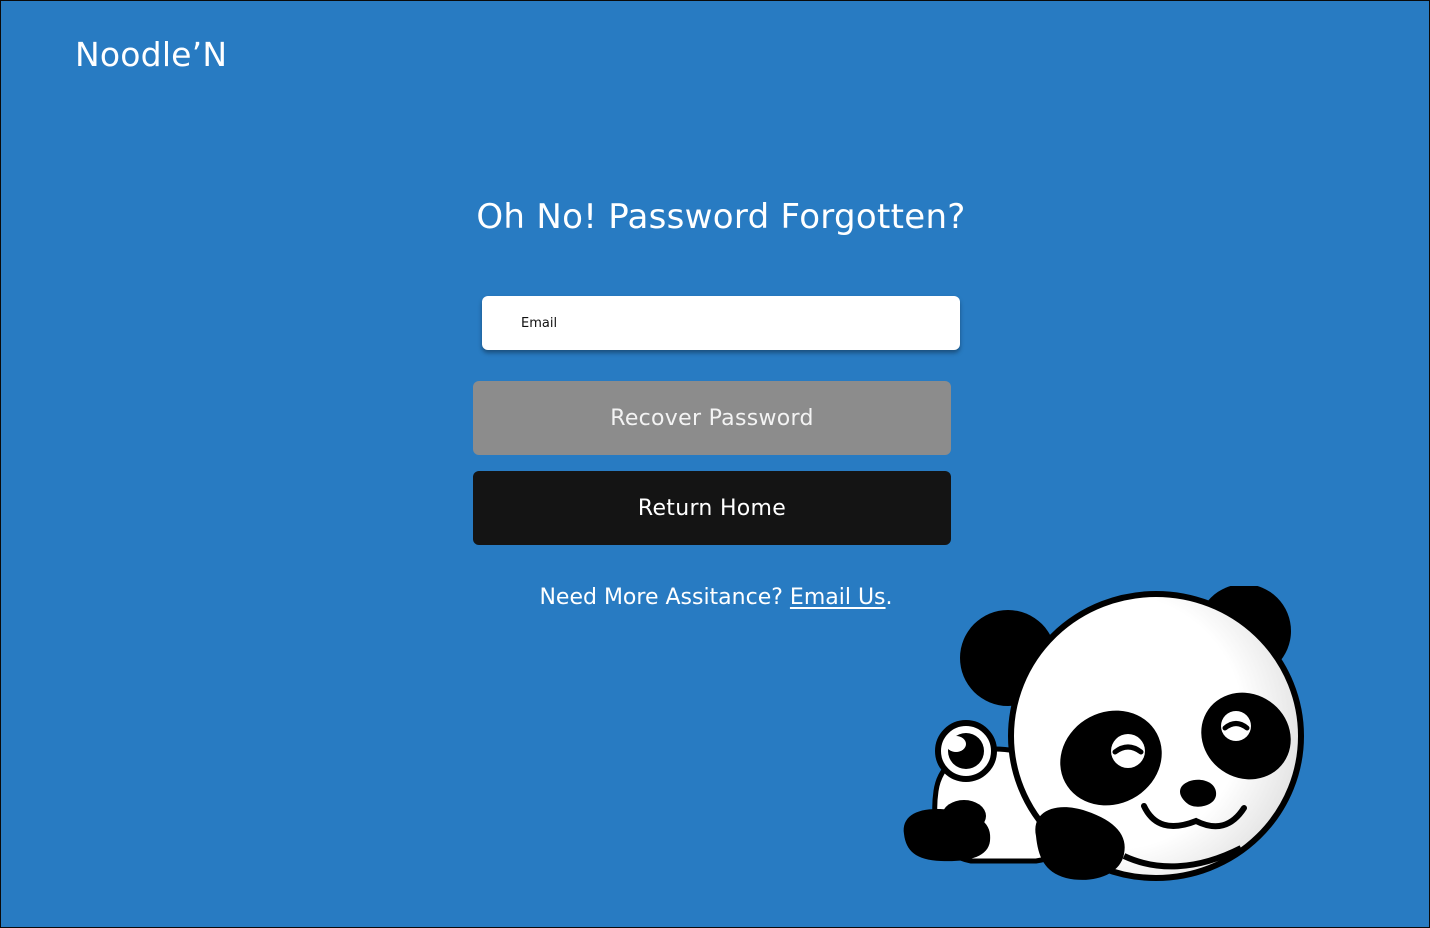 The width and height of the screenshot is (1430, 928). Describe the element at coordinates (838, 597) in the screenshot. I see `email-us-link: Email Us` at that location.